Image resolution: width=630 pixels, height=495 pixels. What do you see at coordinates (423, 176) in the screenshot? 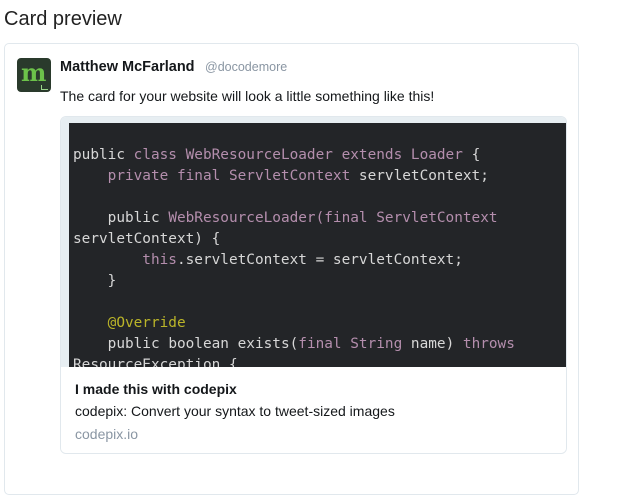
I see `code-token: servletContext;` at bounding box center [423, 176].